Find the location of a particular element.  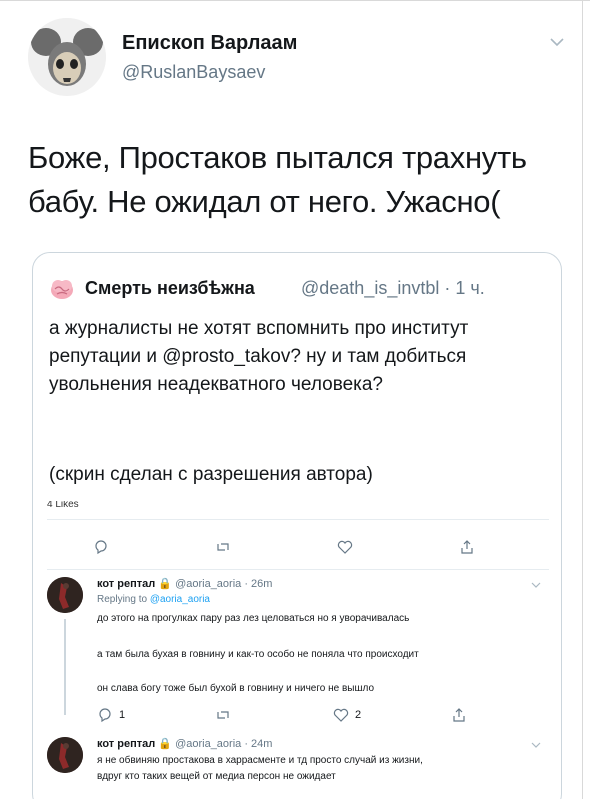

replying-to: Replying to @aoria_aoria is located at coordinates (153, 599).